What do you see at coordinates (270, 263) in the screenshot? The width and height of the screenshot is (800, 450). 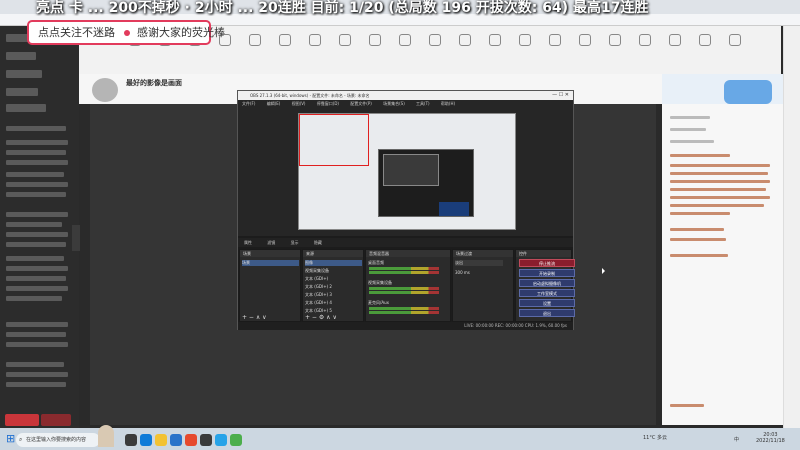 I see `scene-item: 场景` at bounding box center [270, 263].